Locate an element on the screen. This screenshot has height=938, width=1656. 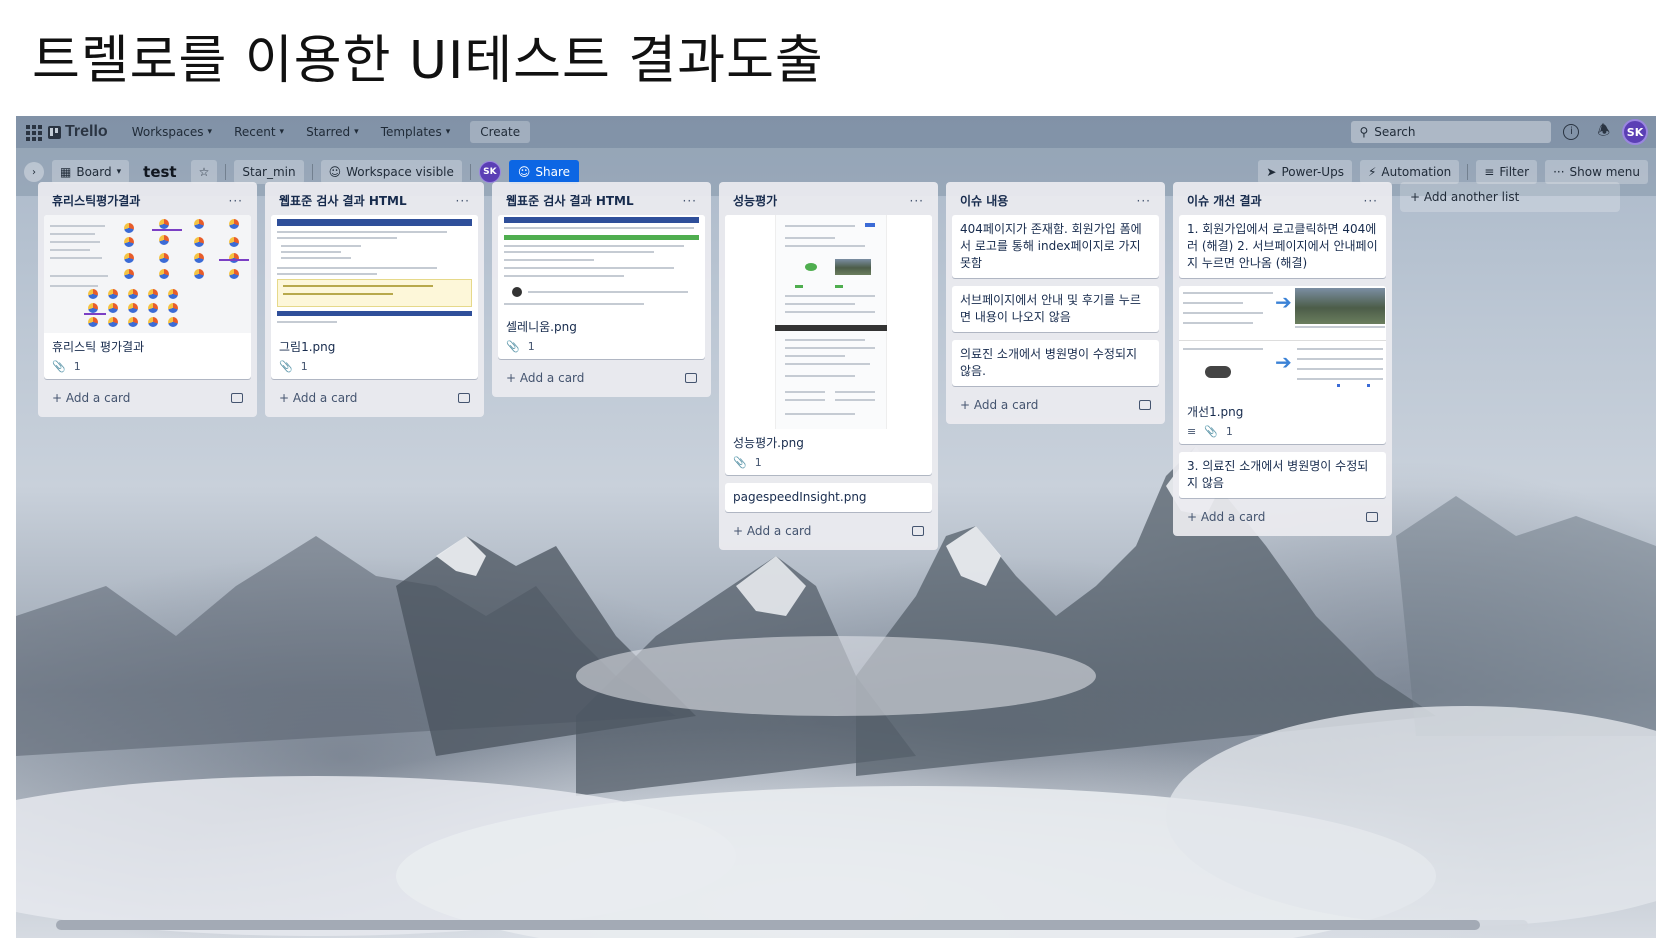
apps-icon is located at coordinates (33, 132).